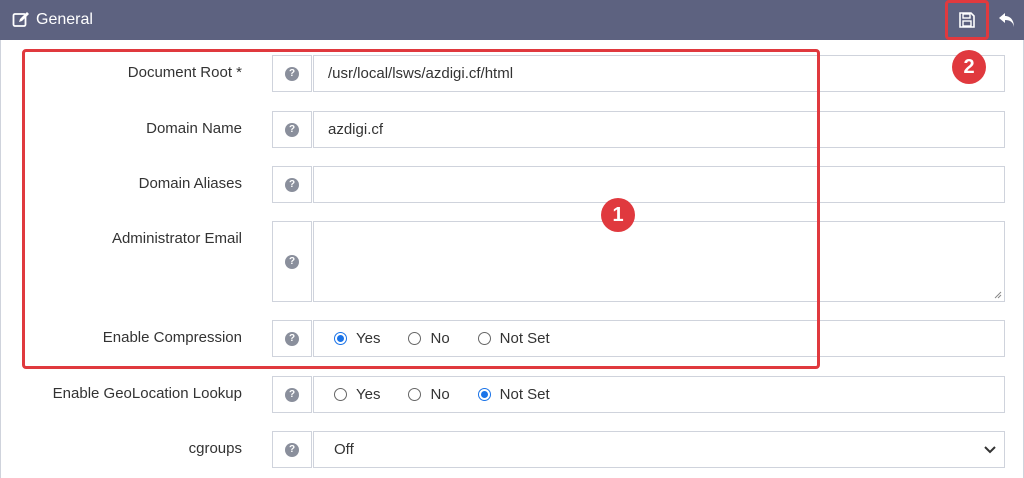 The image size is (1024, 478). I want to click on undo-arrow-icon, so click(1006, 20).